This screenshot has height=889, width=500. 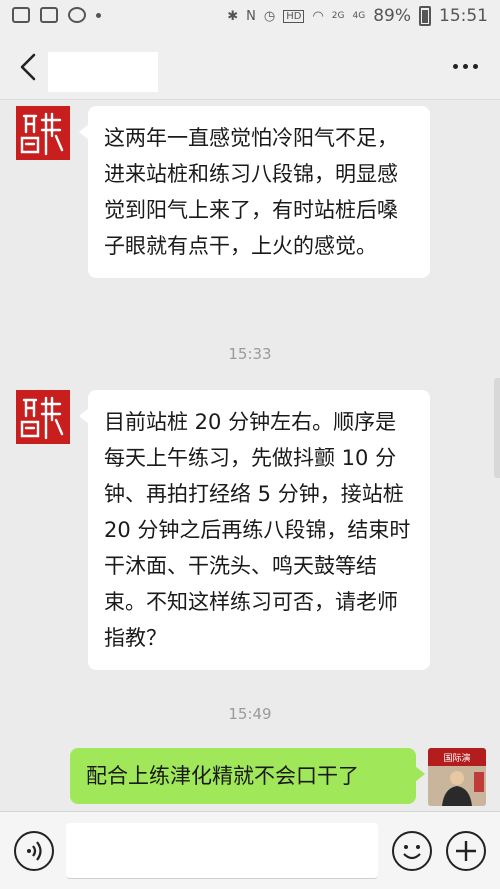 What do you see at coordinates (392, 16) in the screenshot?
I see `battery-percent: 89%` at bounding box center [392, 16].